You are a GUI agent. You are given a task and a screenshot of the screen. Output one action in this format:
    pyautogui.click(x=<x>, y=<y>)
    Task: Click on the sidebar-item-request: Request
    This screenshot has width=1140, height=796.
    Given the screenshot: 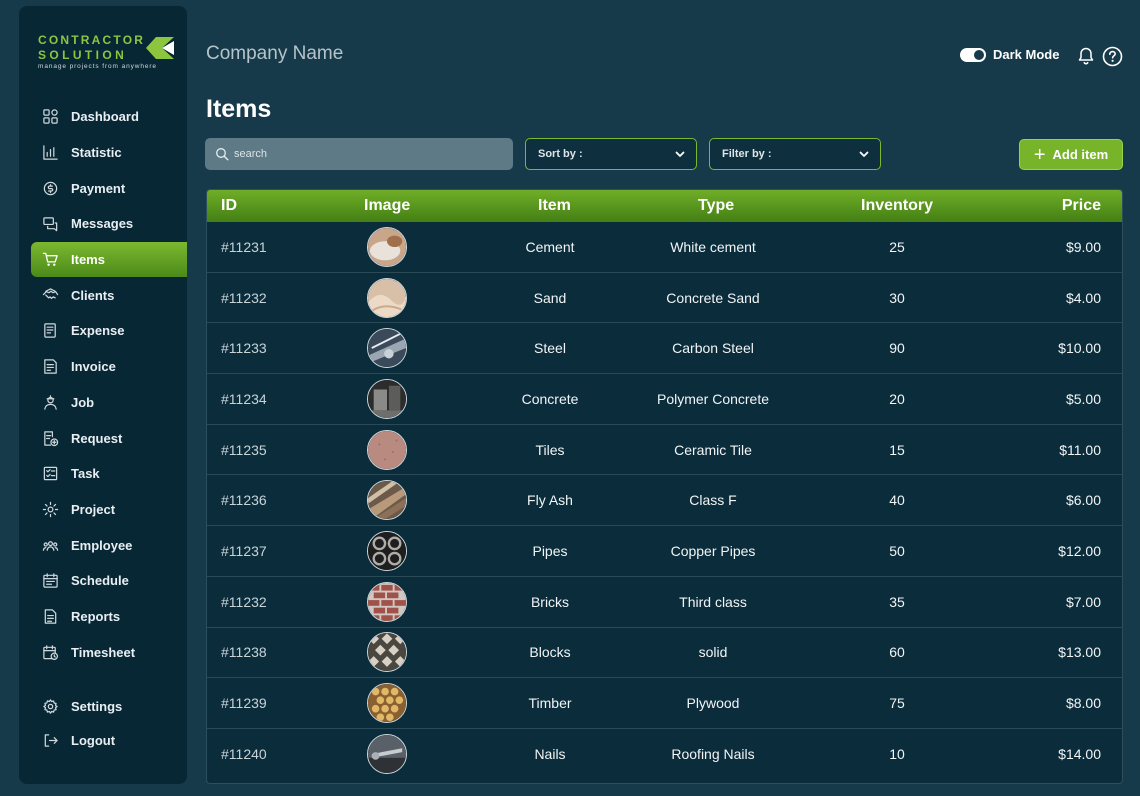 What is the action you would take?
    pyautogui.click(x=103, y=438)
    